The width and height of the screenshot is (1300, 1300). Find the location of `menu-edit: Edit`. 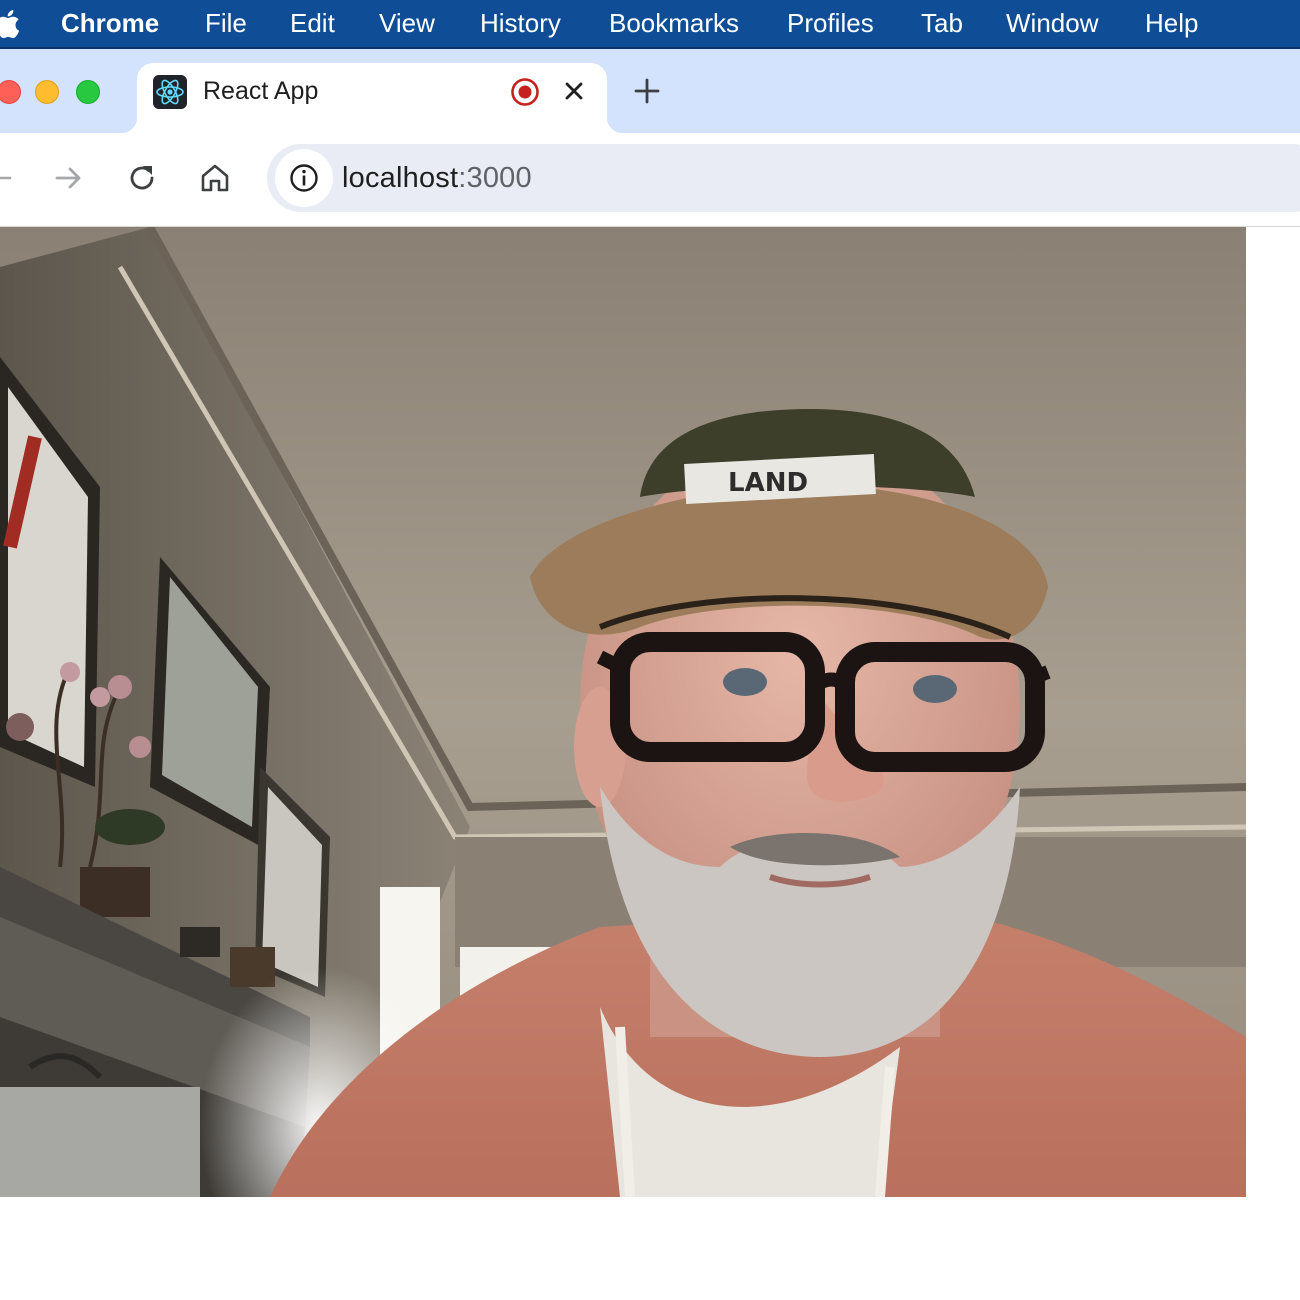

menu-edit: Edit is located at coordinates (312, 23).